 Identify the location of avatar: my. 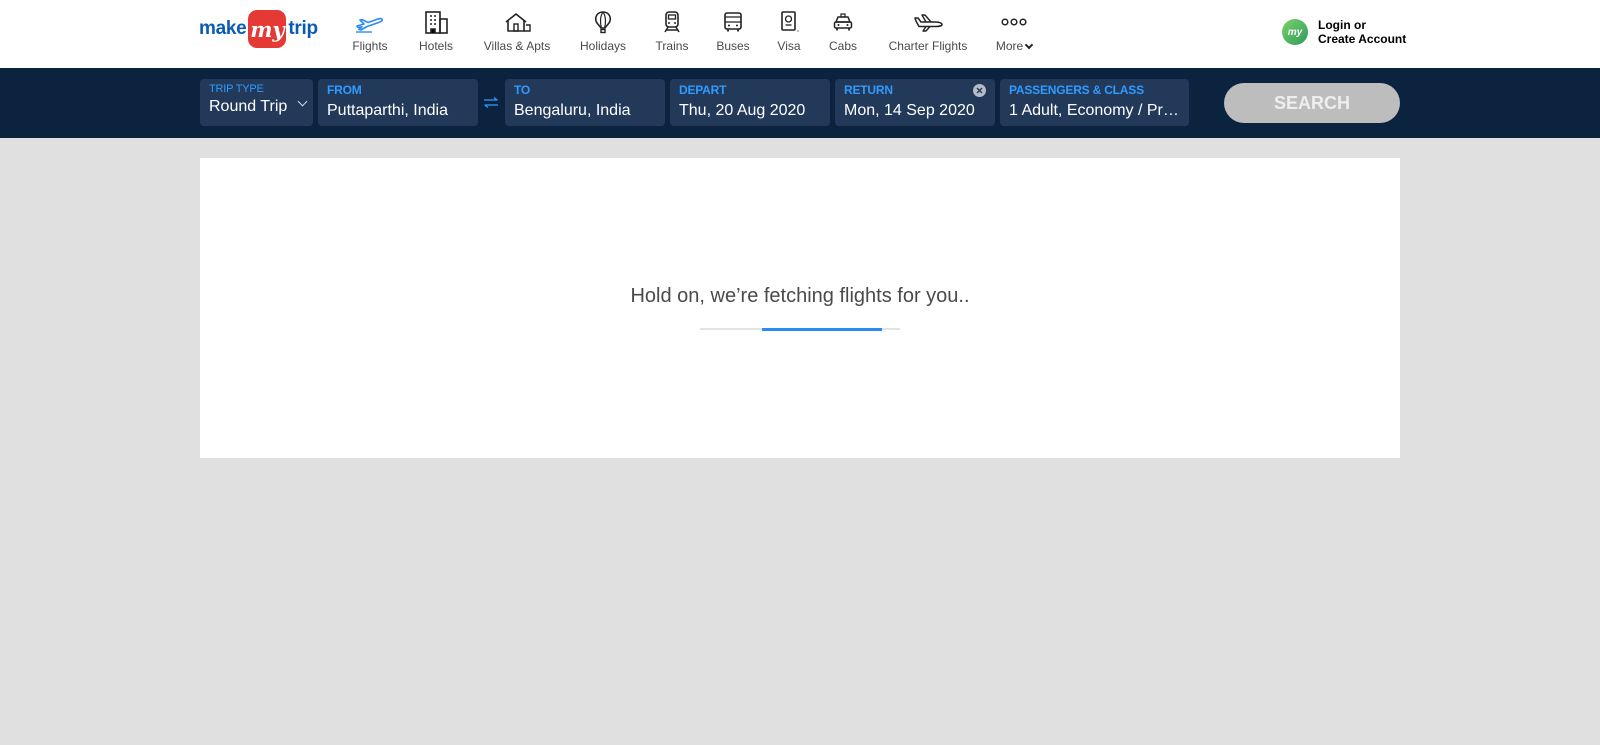
(1295, 32).